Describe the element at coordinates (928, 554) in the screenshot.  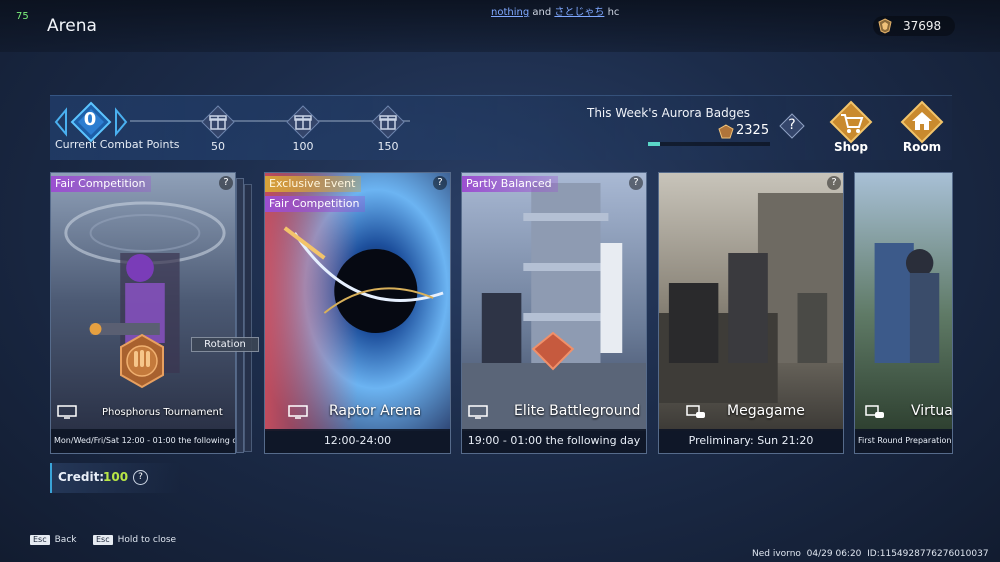
I see `player-id: ID:1154928776276010037` at that location.